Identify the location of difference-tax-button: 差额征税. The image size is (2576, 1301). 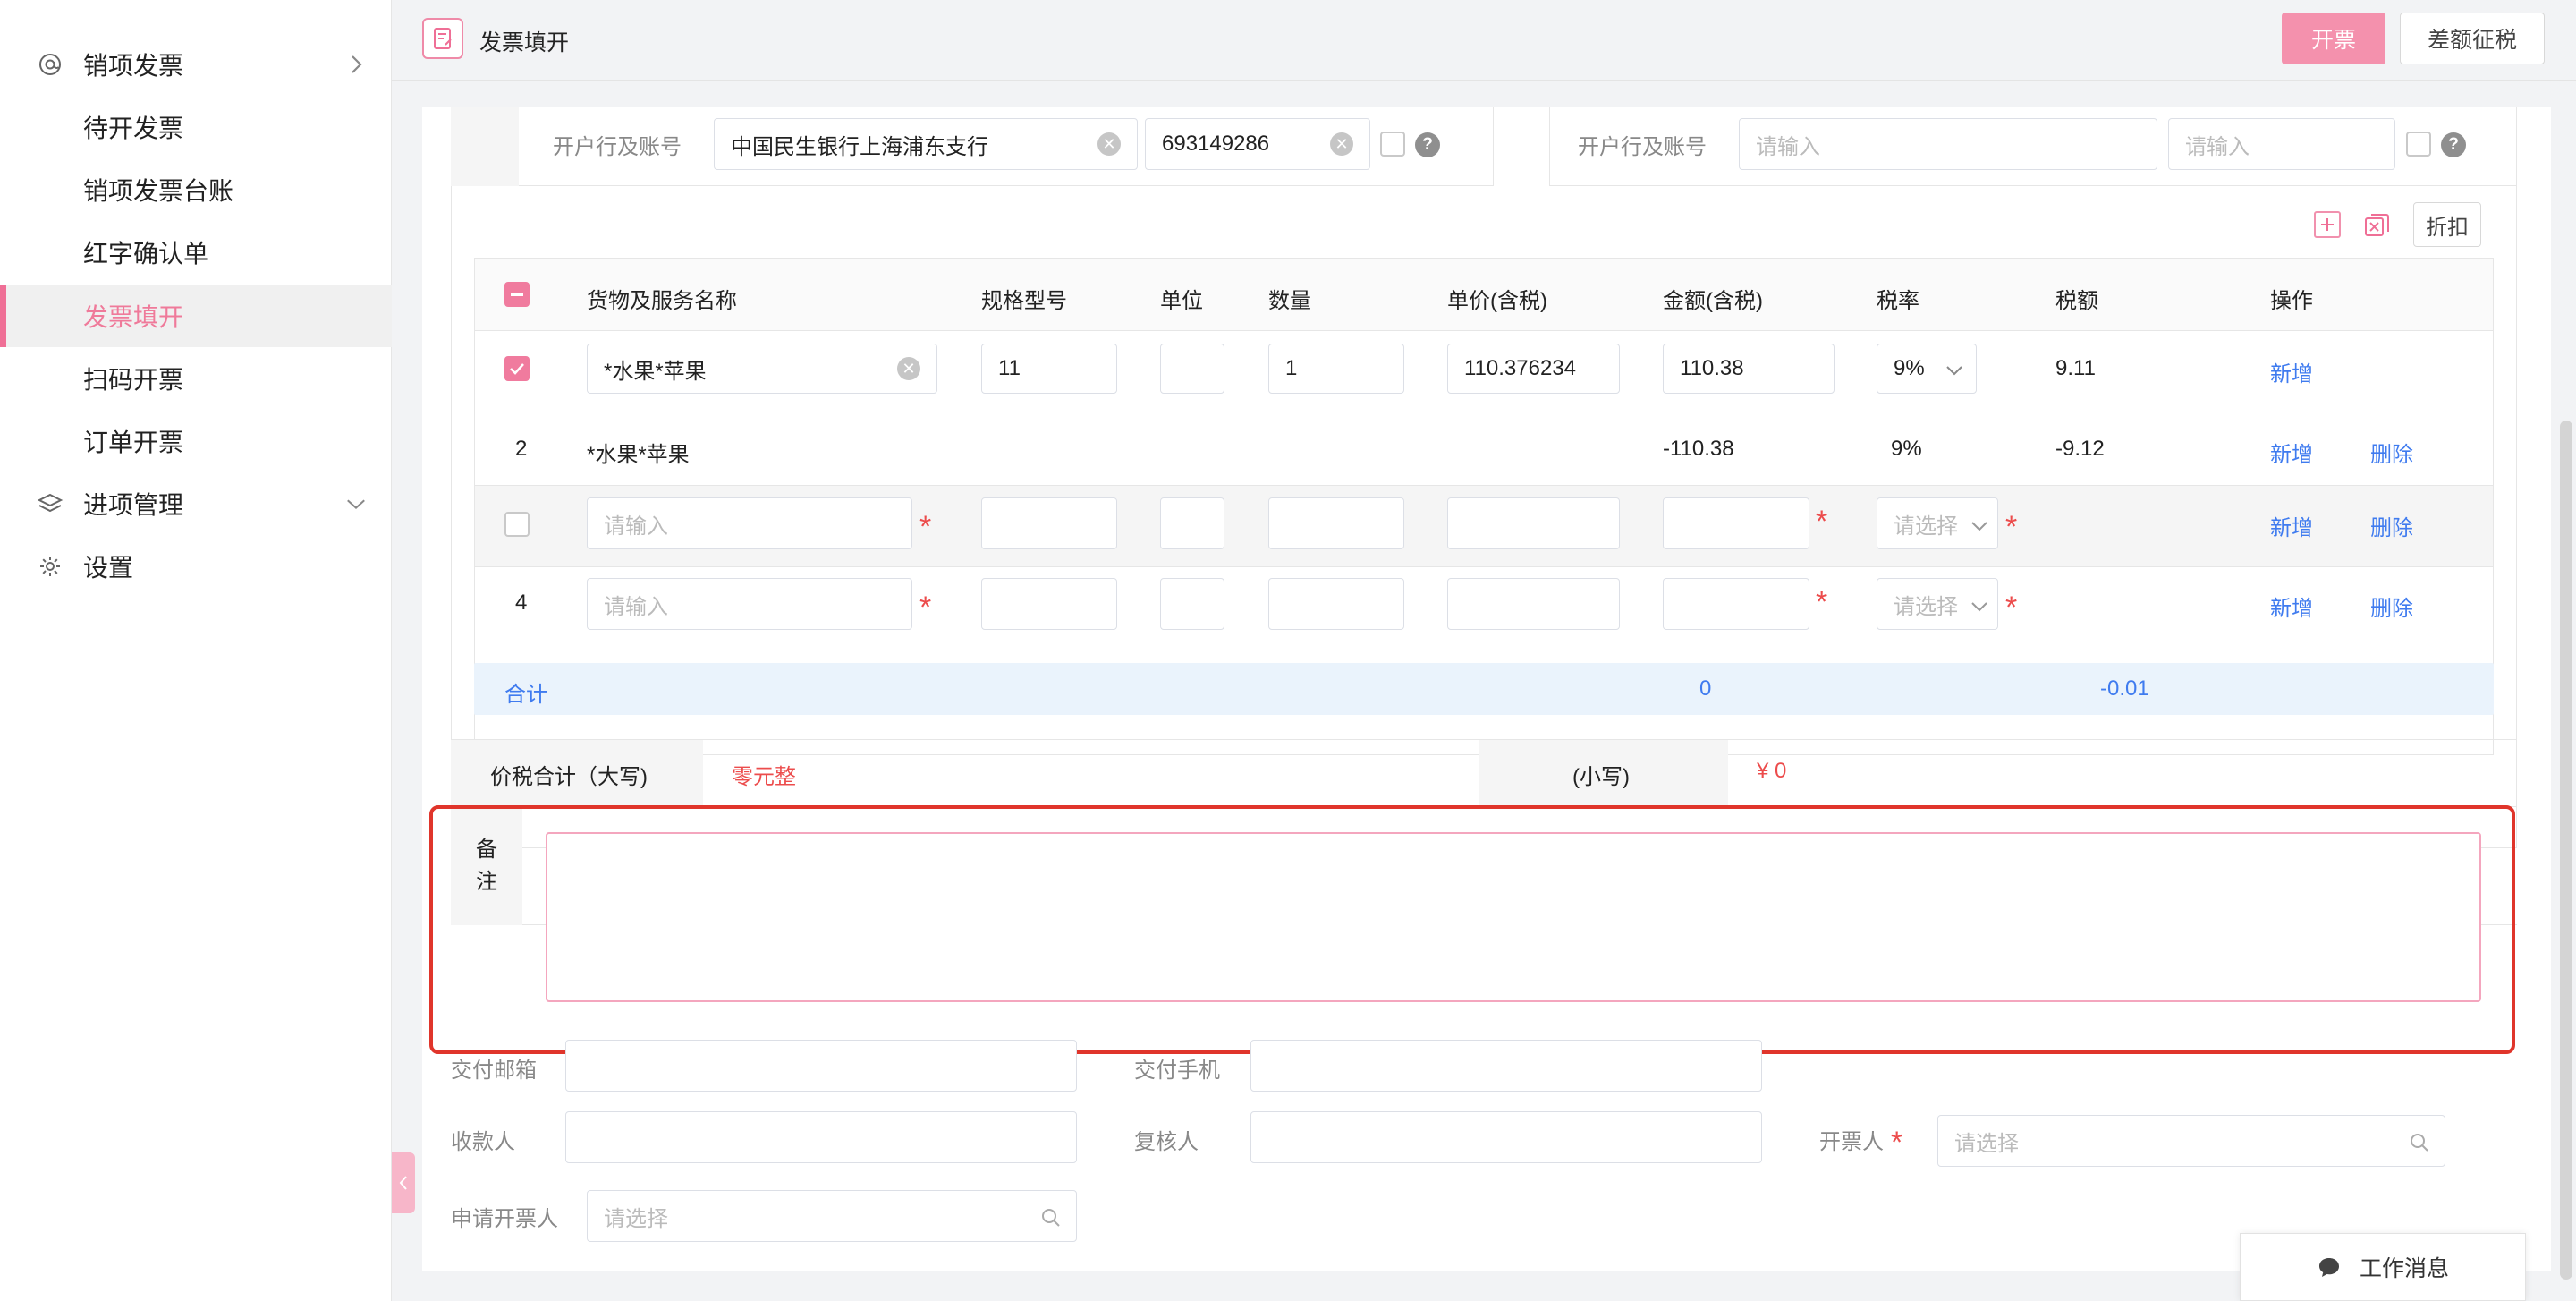
(2472, 38).